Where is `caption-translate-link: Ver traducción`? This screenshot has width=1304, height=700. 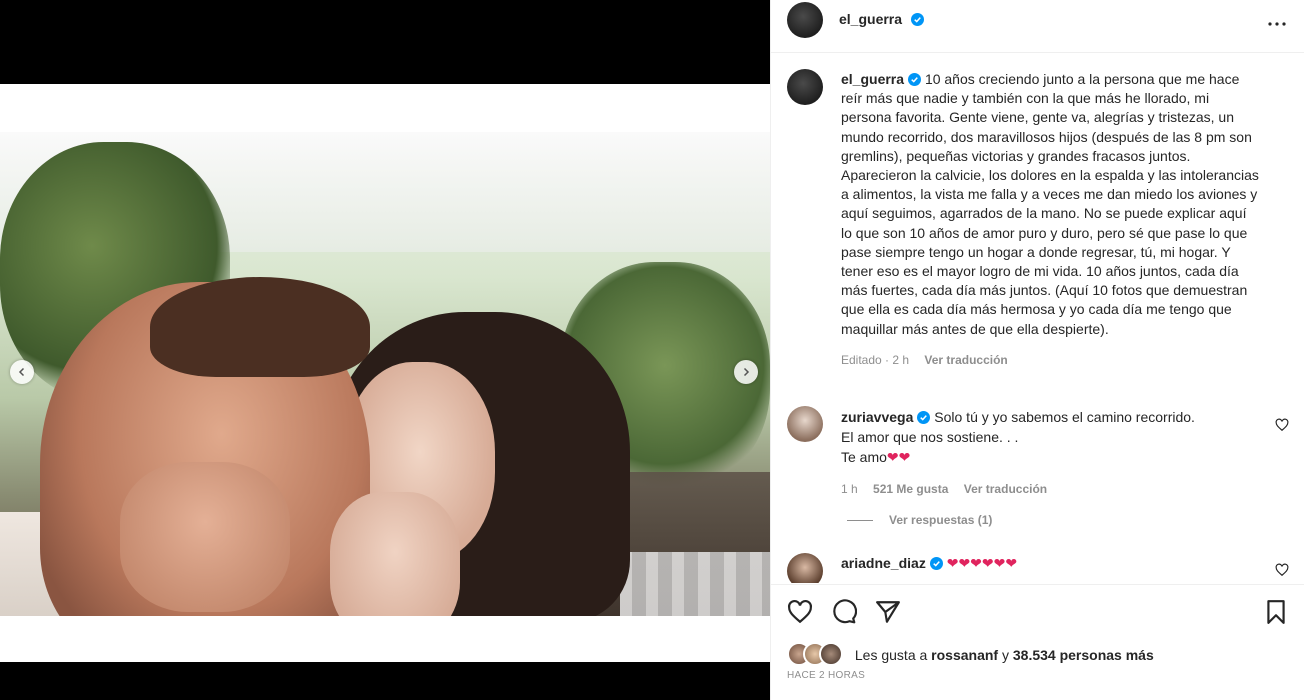
caption-translate-link: Ver traducción is located at coordinates (965, 360).